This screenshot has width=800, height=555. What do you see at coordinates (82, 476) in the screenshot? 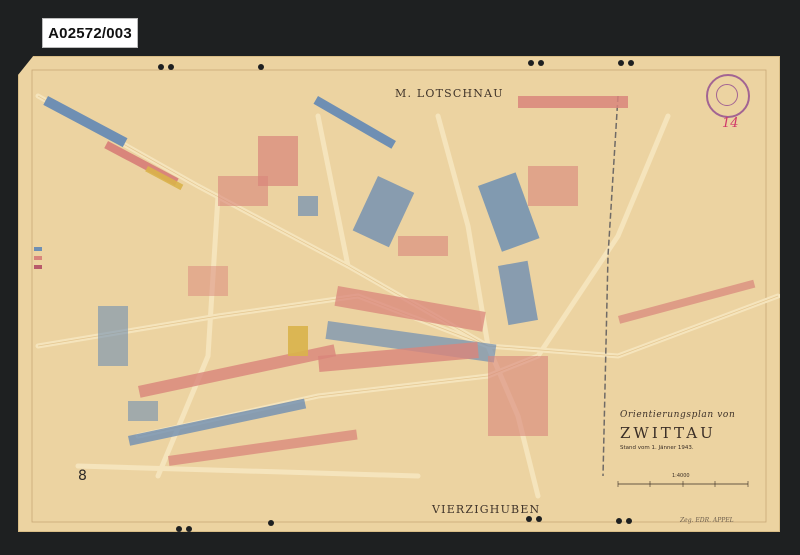
I see `sheet-number: 8` at bounding box center [82, 476].